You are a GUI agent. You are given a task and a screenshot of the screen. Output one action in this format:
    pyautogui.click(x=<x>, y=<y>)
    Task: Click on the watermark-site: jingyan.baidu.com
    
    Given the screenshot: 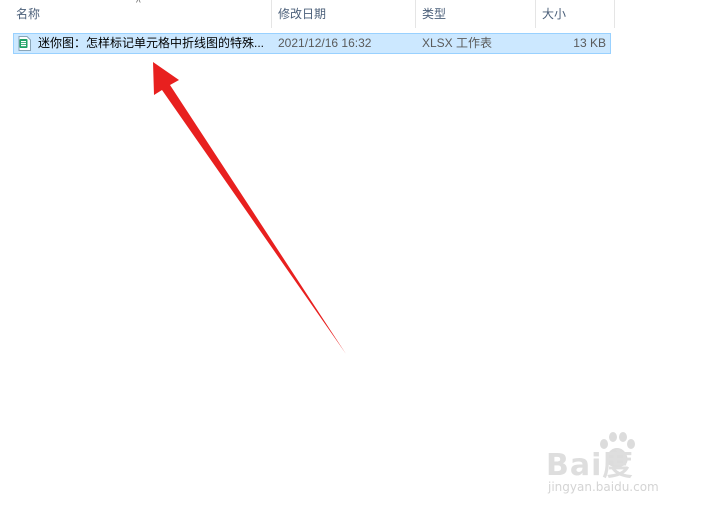 What is the action you would take?
    pyautogui.click(x=603, y=487)
    